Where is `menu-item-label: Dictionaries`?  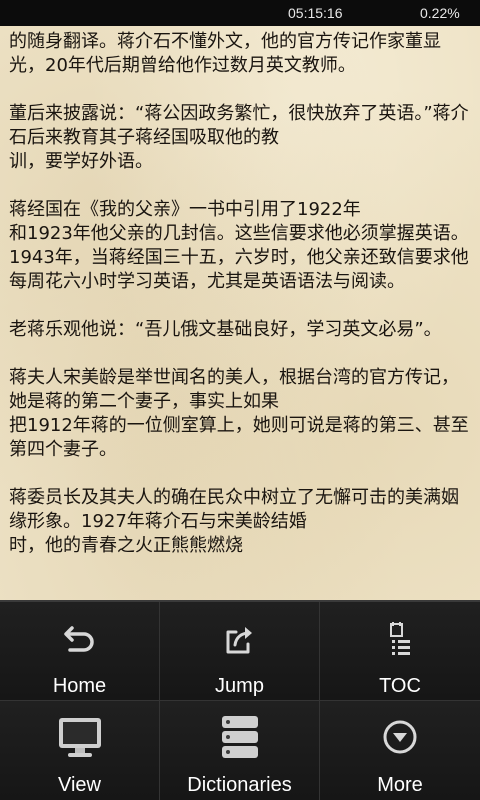 menu-item-label: Dictionaries is located at coordinates (239, 785).